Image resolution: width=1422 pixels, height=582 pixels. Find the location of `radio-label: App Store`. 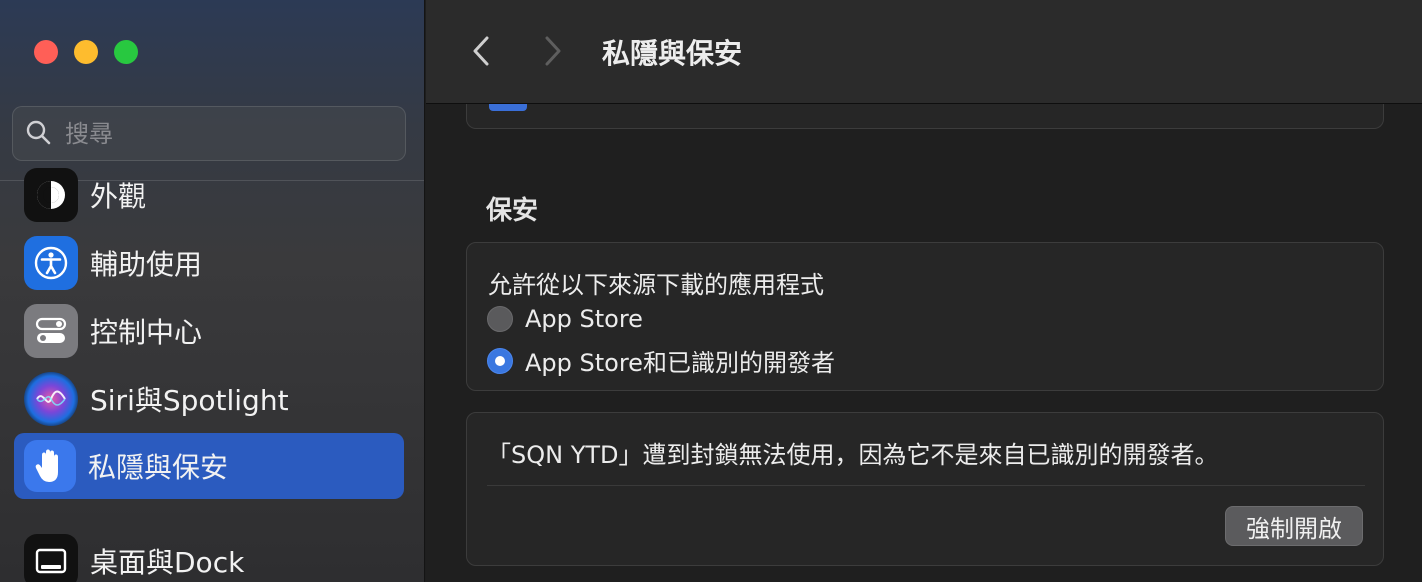

radio-label: App Store is located at coordinates (584, 319).